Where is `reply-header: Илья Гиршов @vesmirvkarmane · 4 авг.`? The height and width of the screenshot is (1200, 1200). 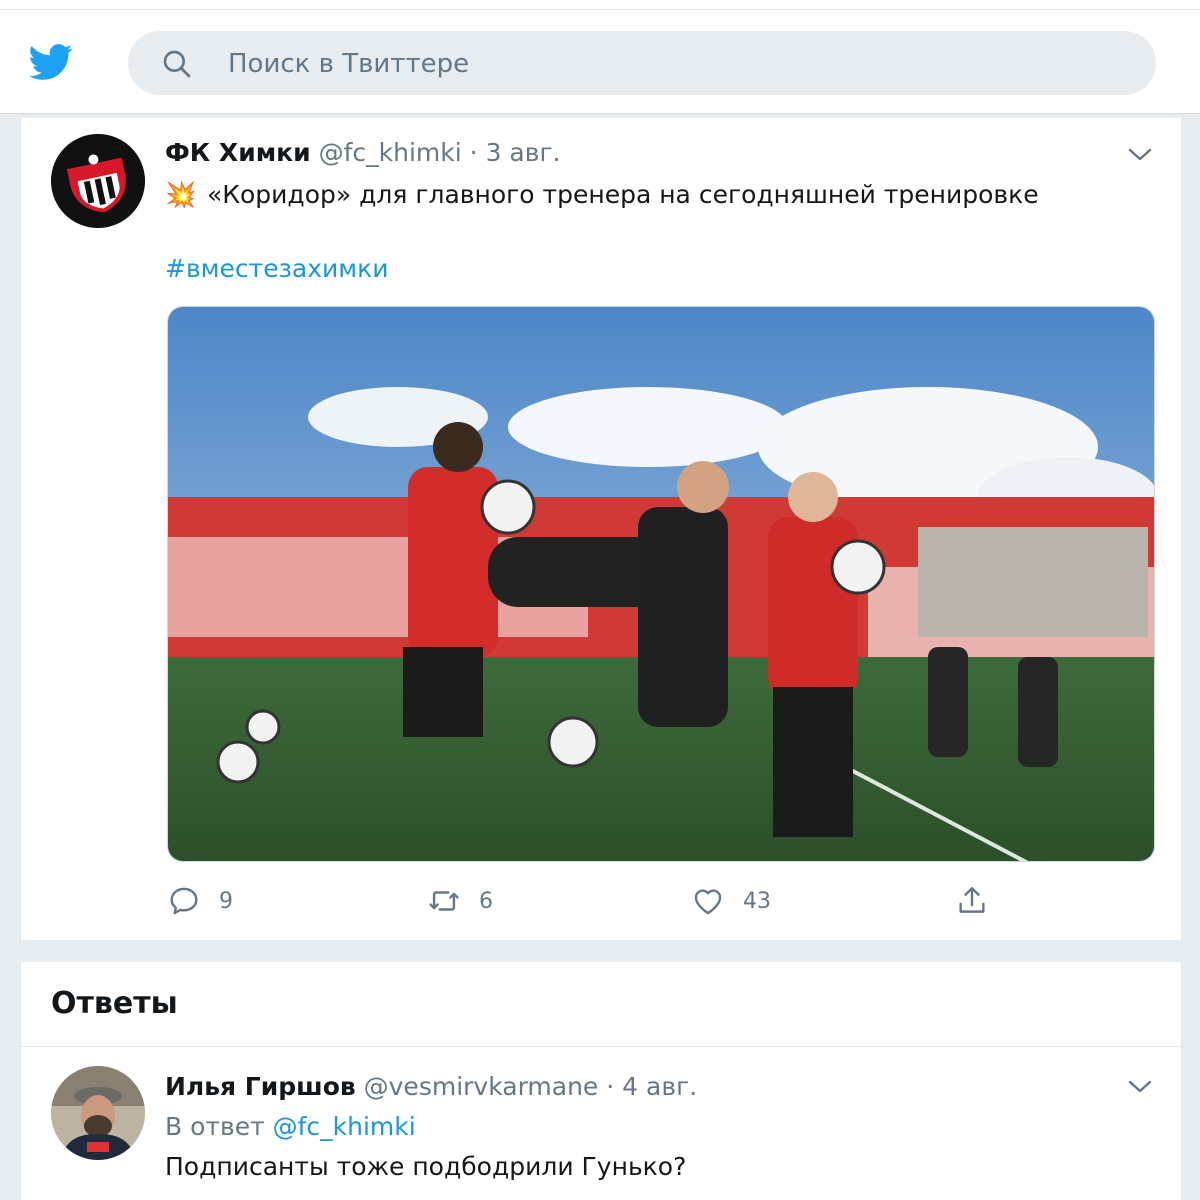 reply-header: Илья Гиршов @vesmirvkarmane · 4 авг. is located at coordinates (431, 1086).